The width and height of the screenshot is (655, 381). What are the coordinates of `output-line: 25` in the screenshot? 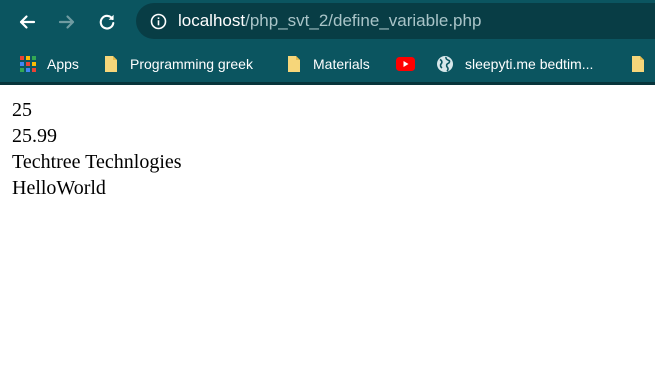 It's located at (22, 110).